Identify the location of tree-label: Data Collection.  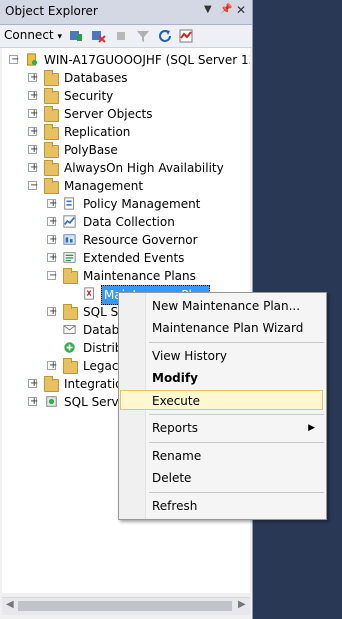
(129, 222).